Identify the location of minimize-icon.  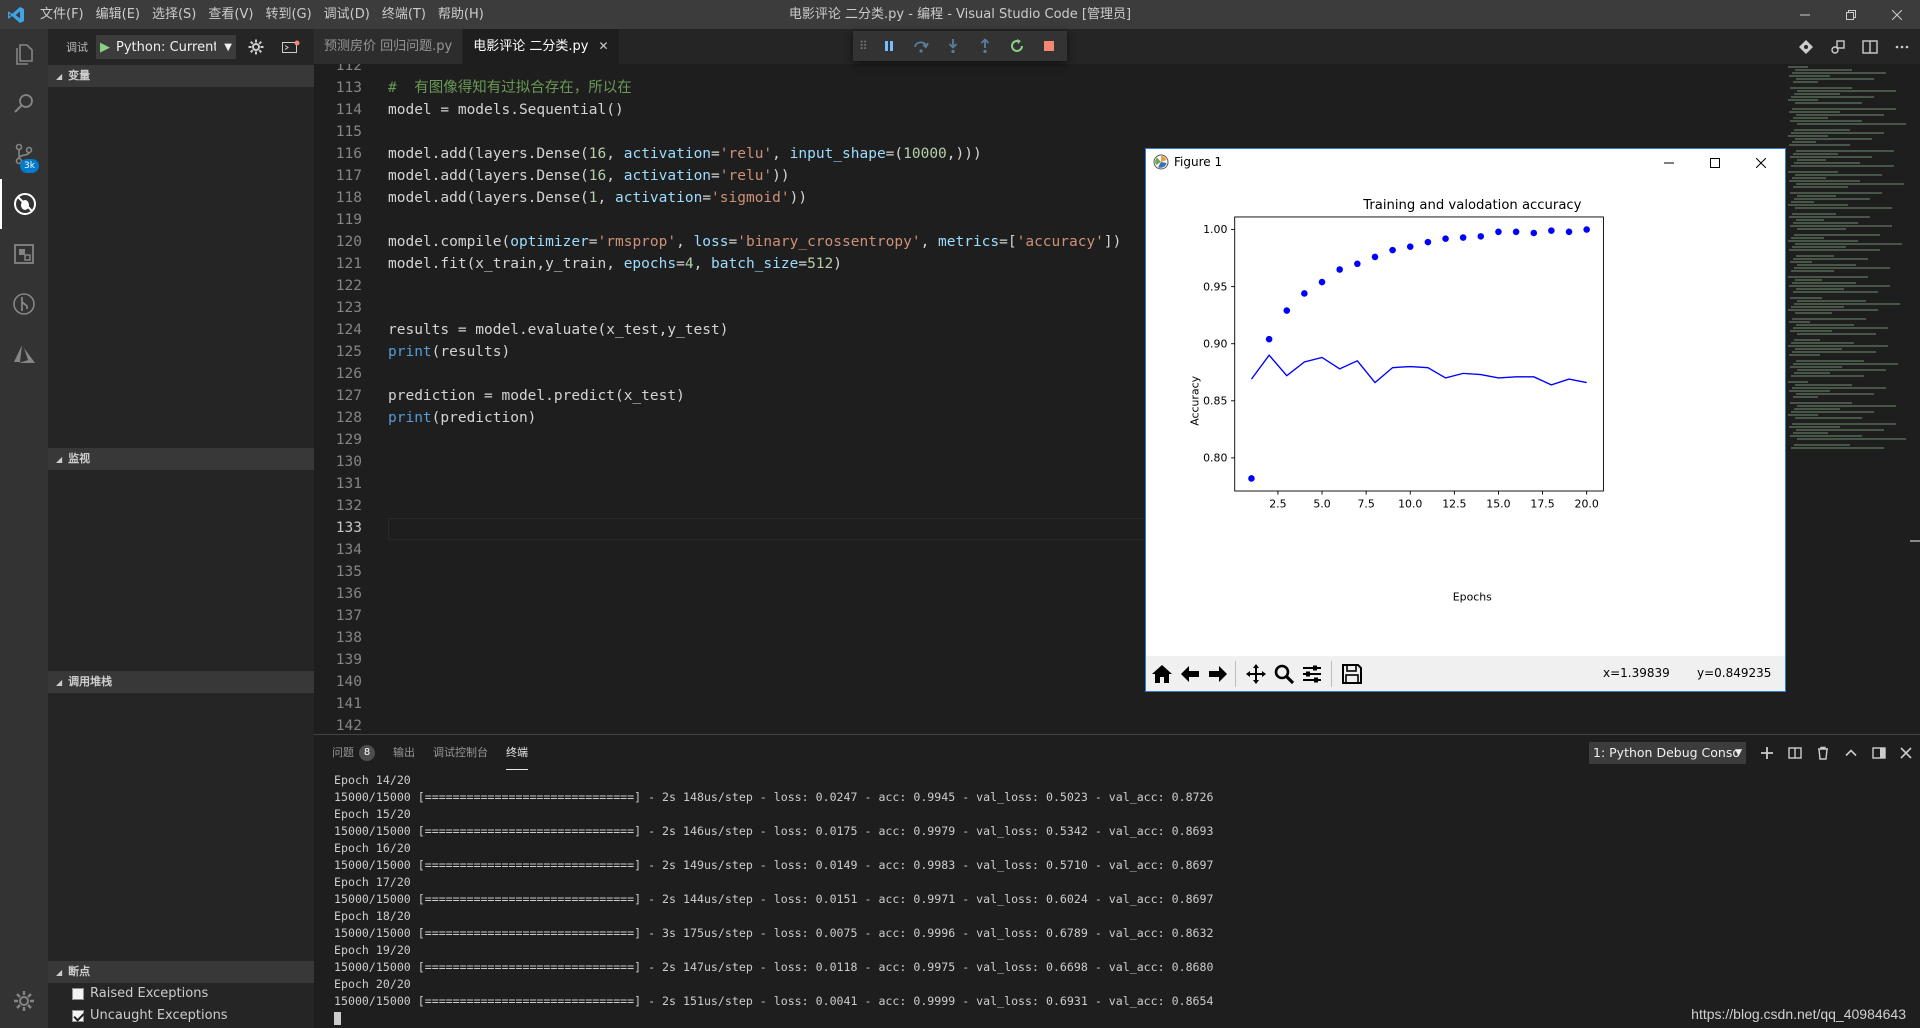
(1669, 162).